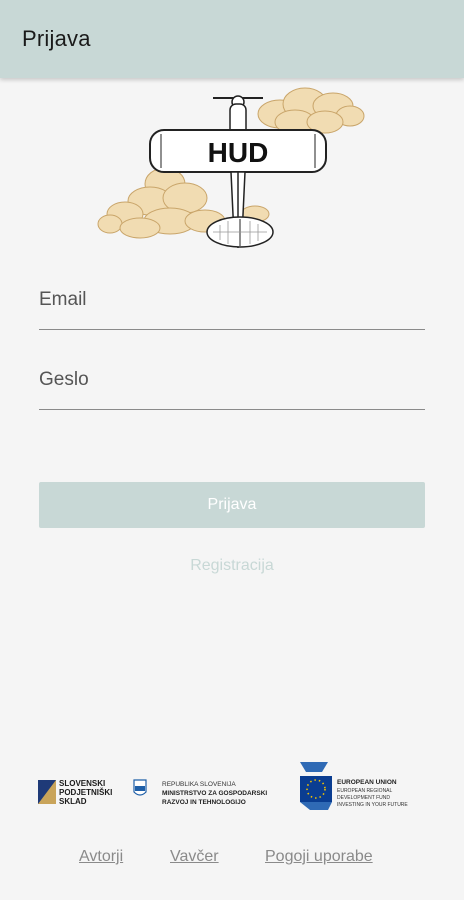 The height and width of the screenshot is (900, 464). I want to click on eu-line-2: EUROPEAN REGIONAL, so click(365, 791).